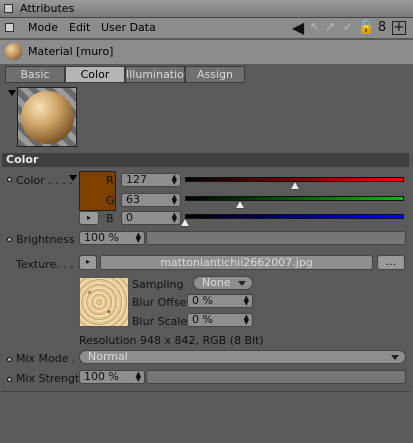 The width and height of the screenshot is (413, 443). Describe the element at coordinates (43, 27) in the screenshot. I see `menu-mode: Mode` at that location.